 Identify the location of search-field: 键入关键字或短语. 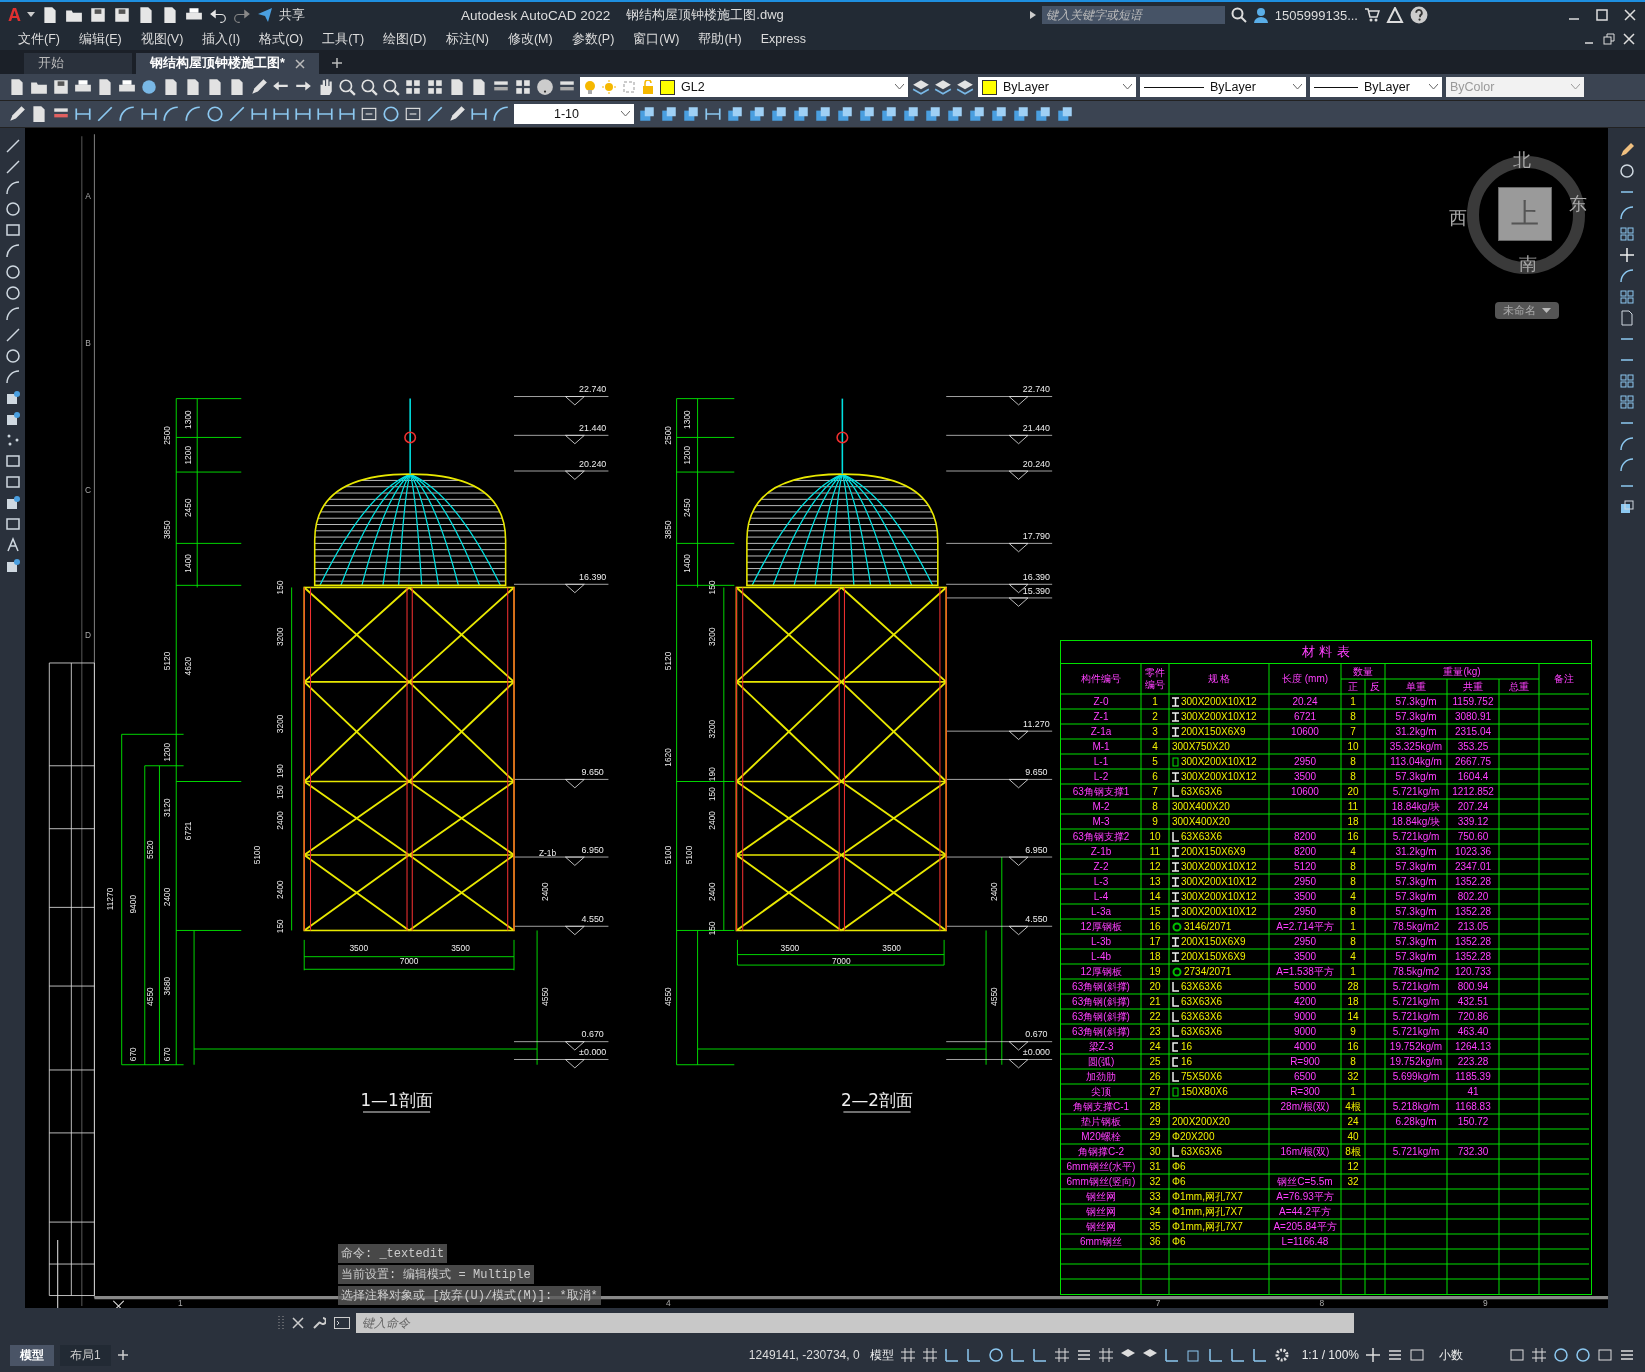
(1133, 15).